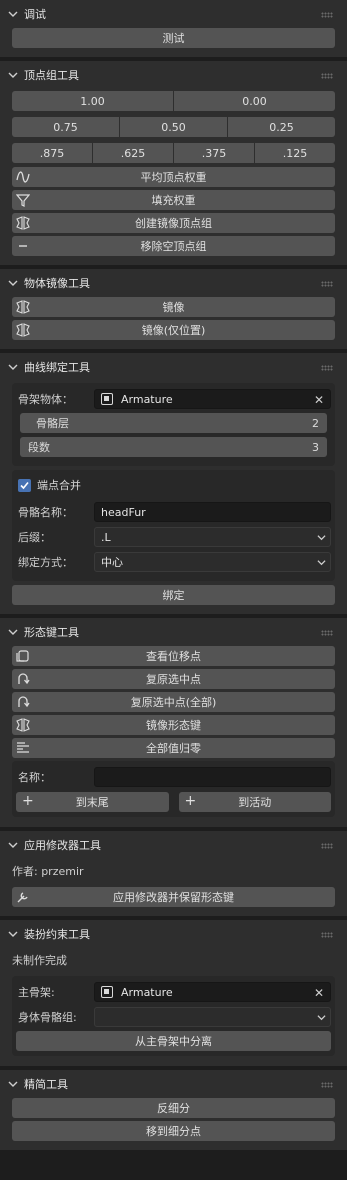  I want to click on text-lines-icon, so click(23, 747).